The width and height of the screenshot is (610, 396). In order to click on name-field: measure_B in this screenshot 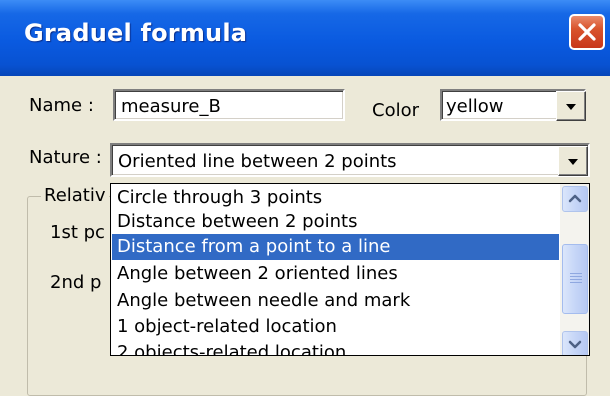, I will do `click(229, 105)`.